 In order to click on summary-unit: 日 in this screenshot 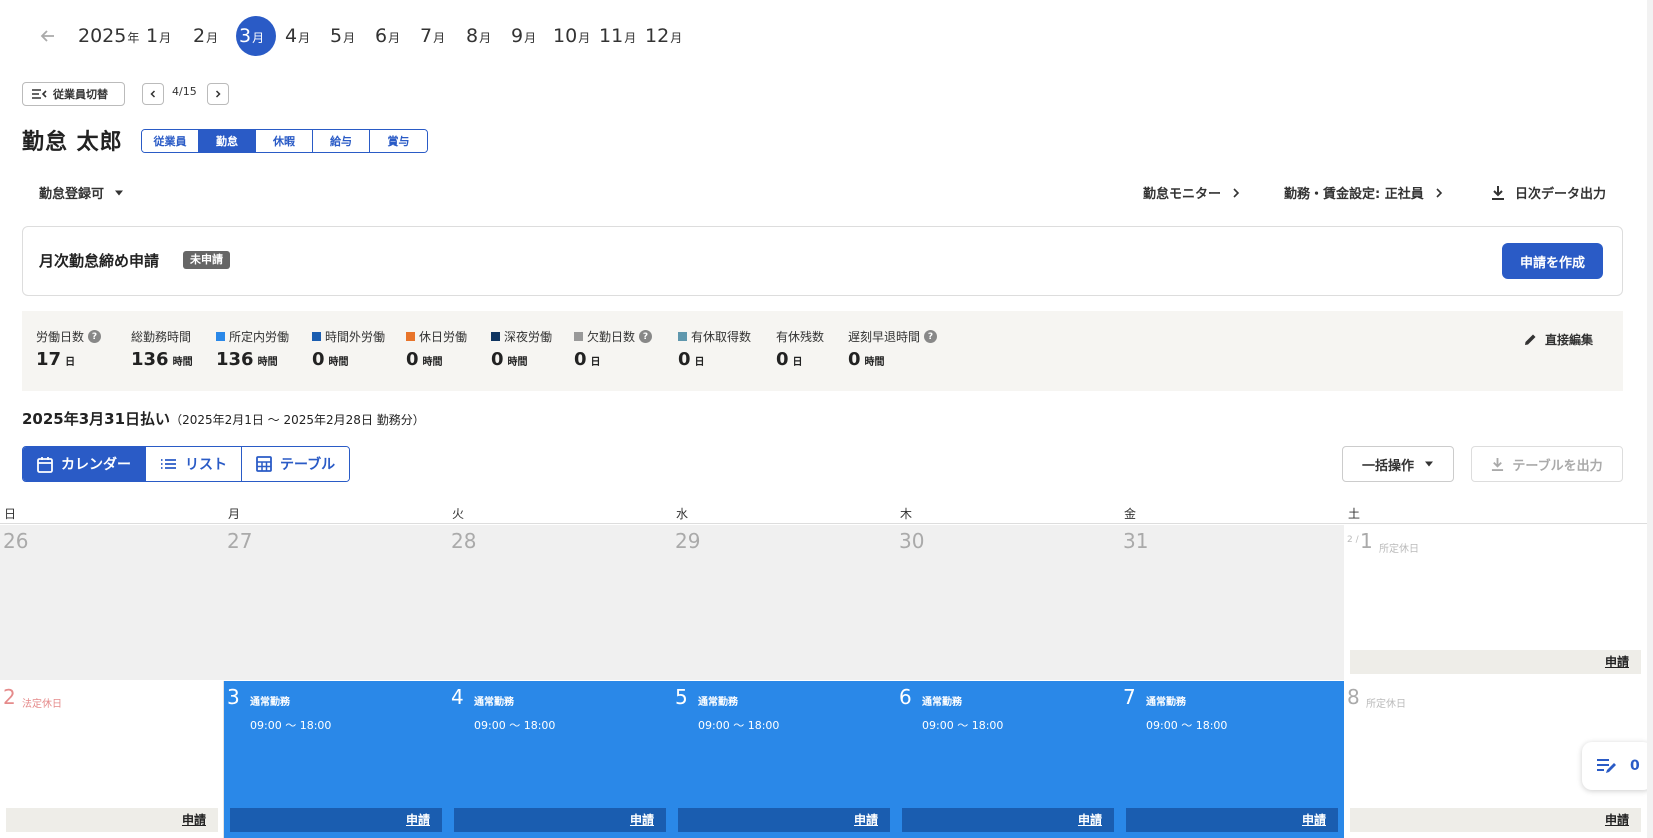, I will do `click(797, 362)`.